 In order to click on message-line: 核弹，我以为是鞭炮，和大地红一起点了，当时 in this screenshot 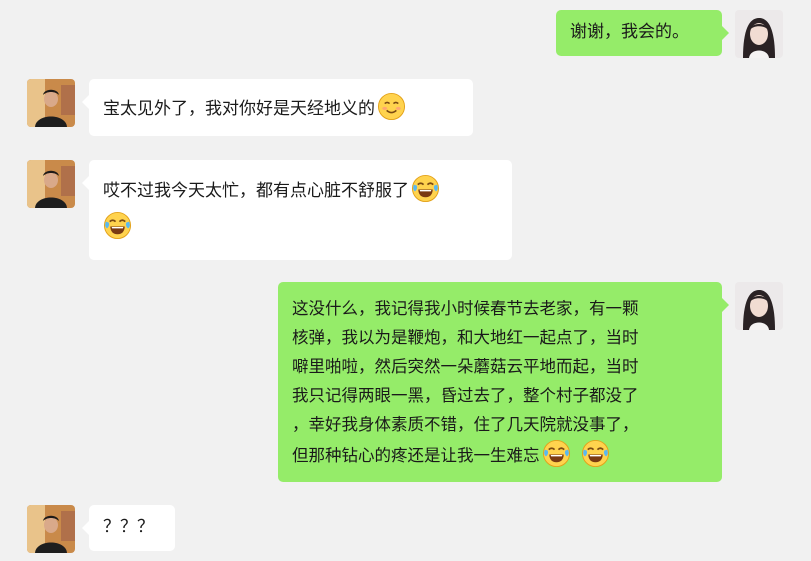, I will do `click(465, 337)`.